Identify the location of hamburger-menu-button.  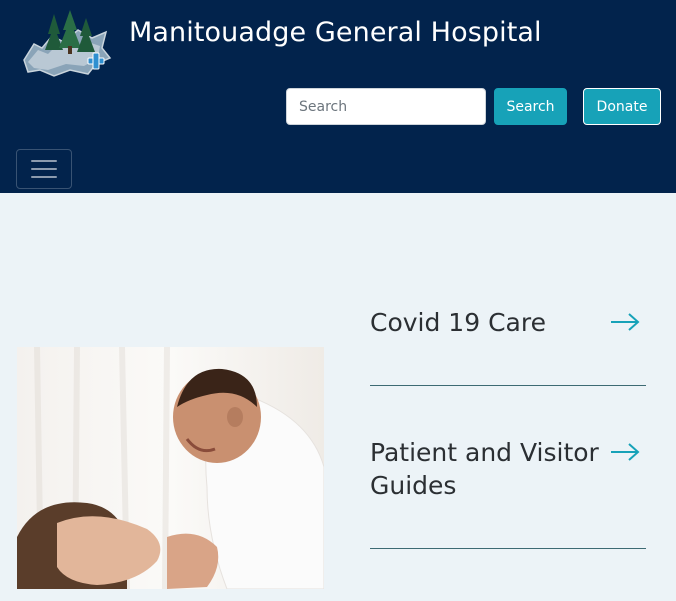
(44, 169).